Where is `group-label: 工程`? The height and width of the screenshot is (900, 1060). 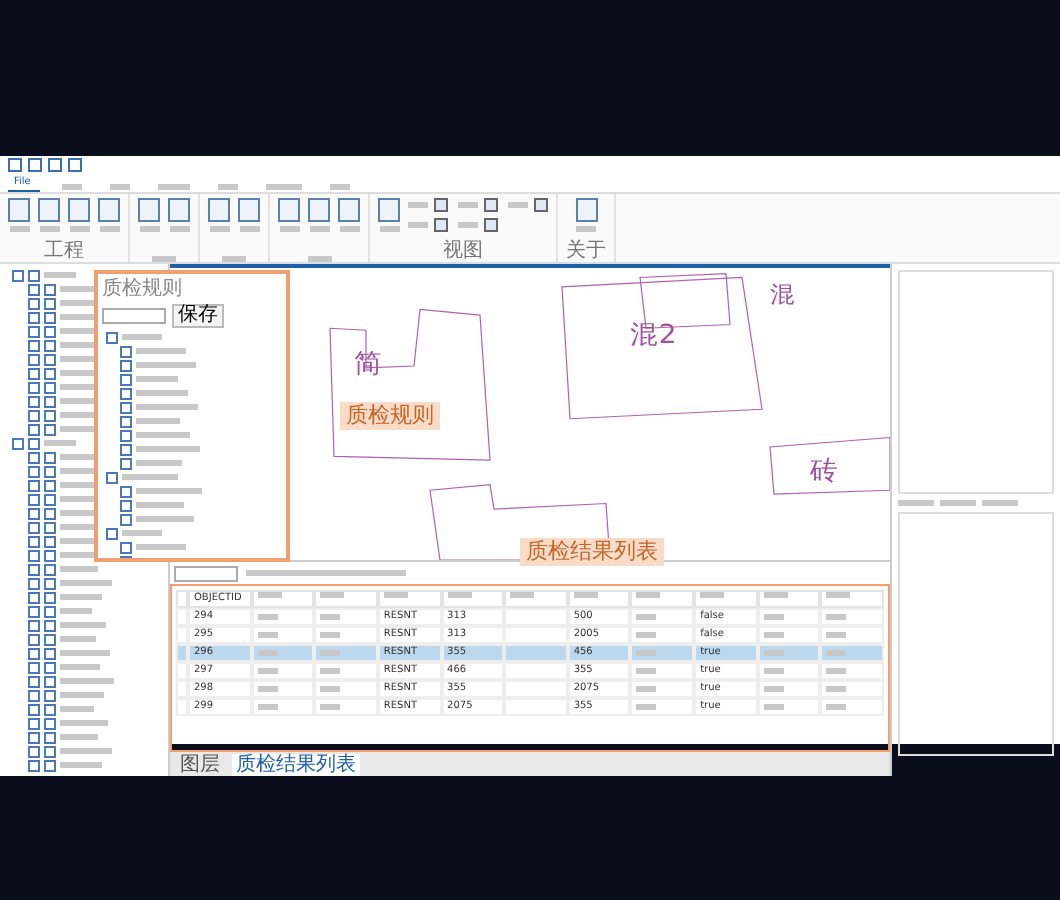 group-label: 工程 is located at coordinates (64, 251).